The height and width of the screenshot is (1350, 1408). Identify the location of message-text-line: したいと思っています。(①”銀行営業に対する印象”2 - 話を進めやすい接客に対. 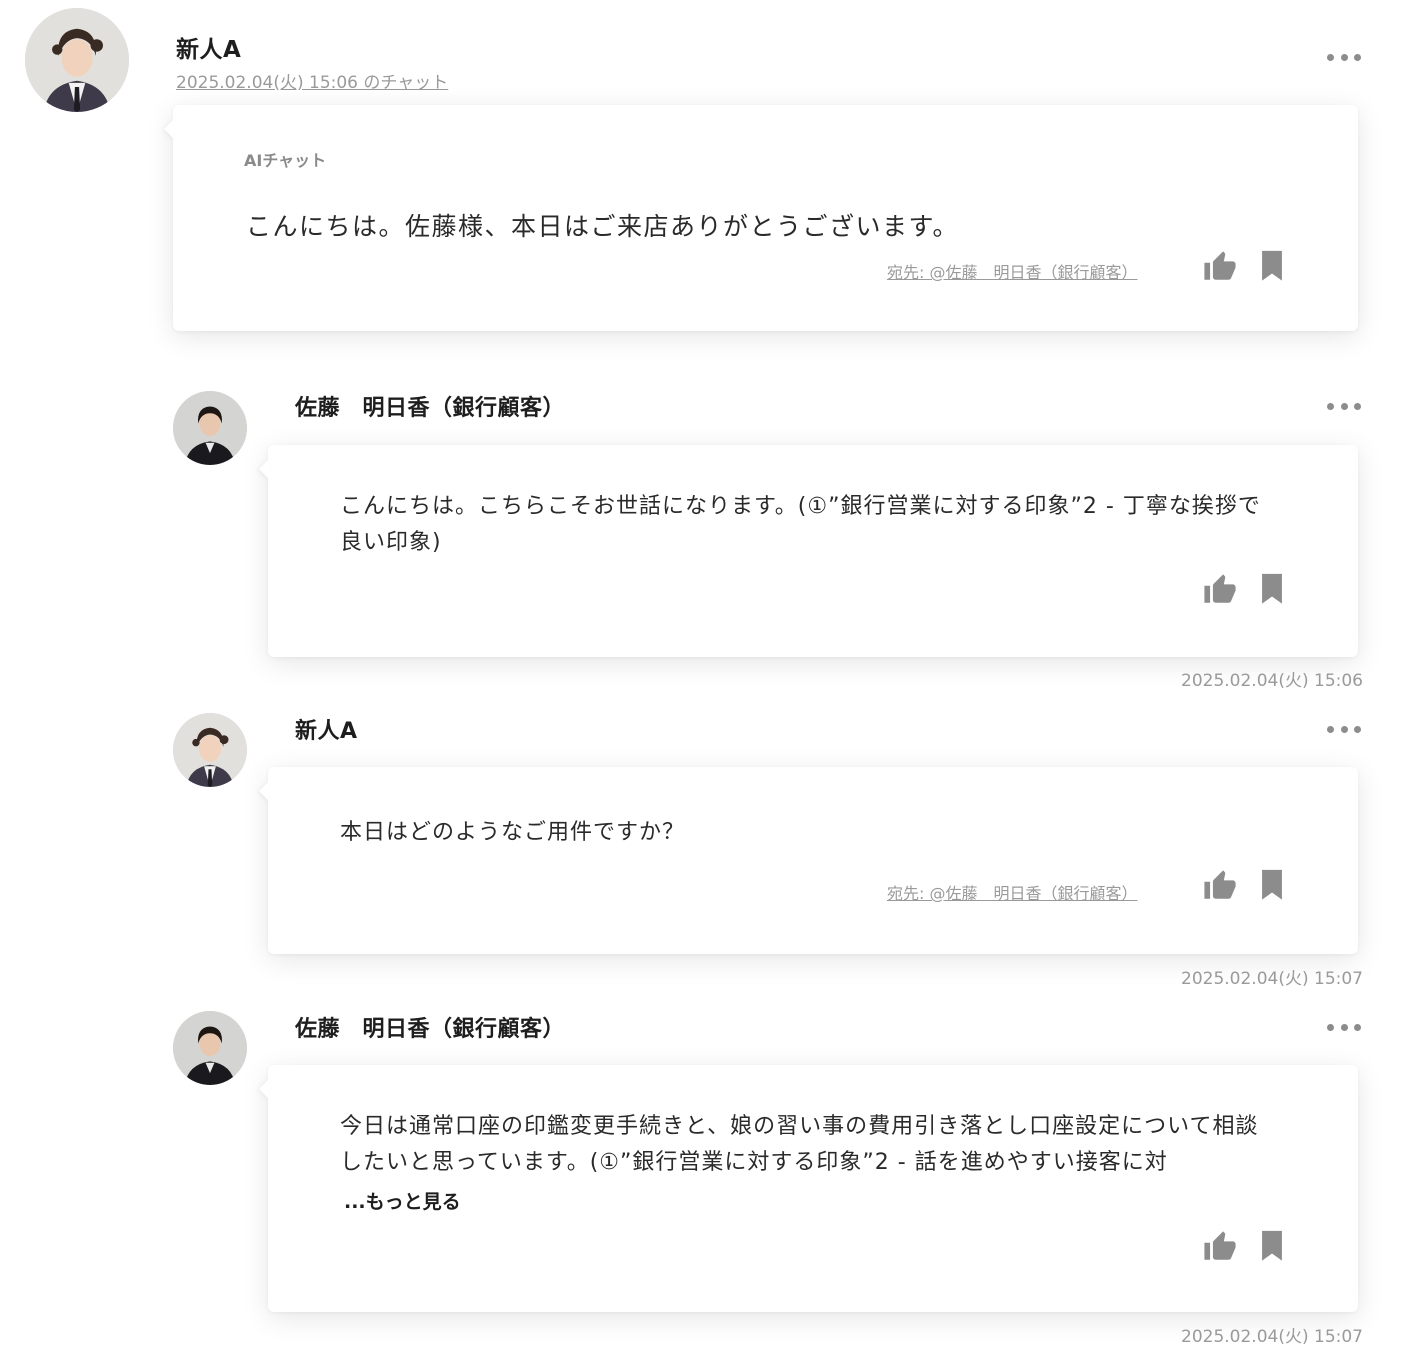
(754, 1162).